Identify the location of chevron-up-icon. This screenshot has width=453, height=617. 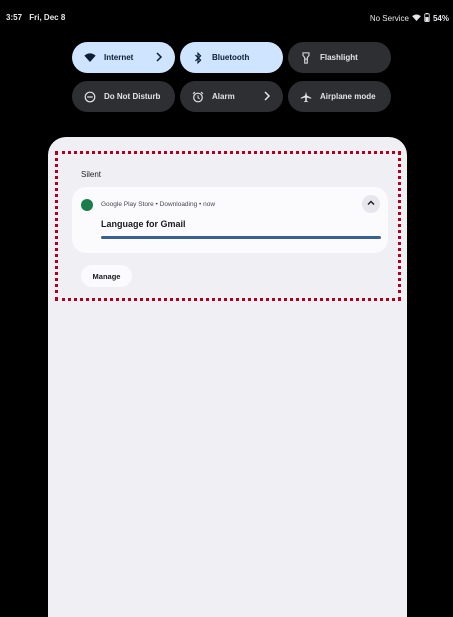
(371, 204).